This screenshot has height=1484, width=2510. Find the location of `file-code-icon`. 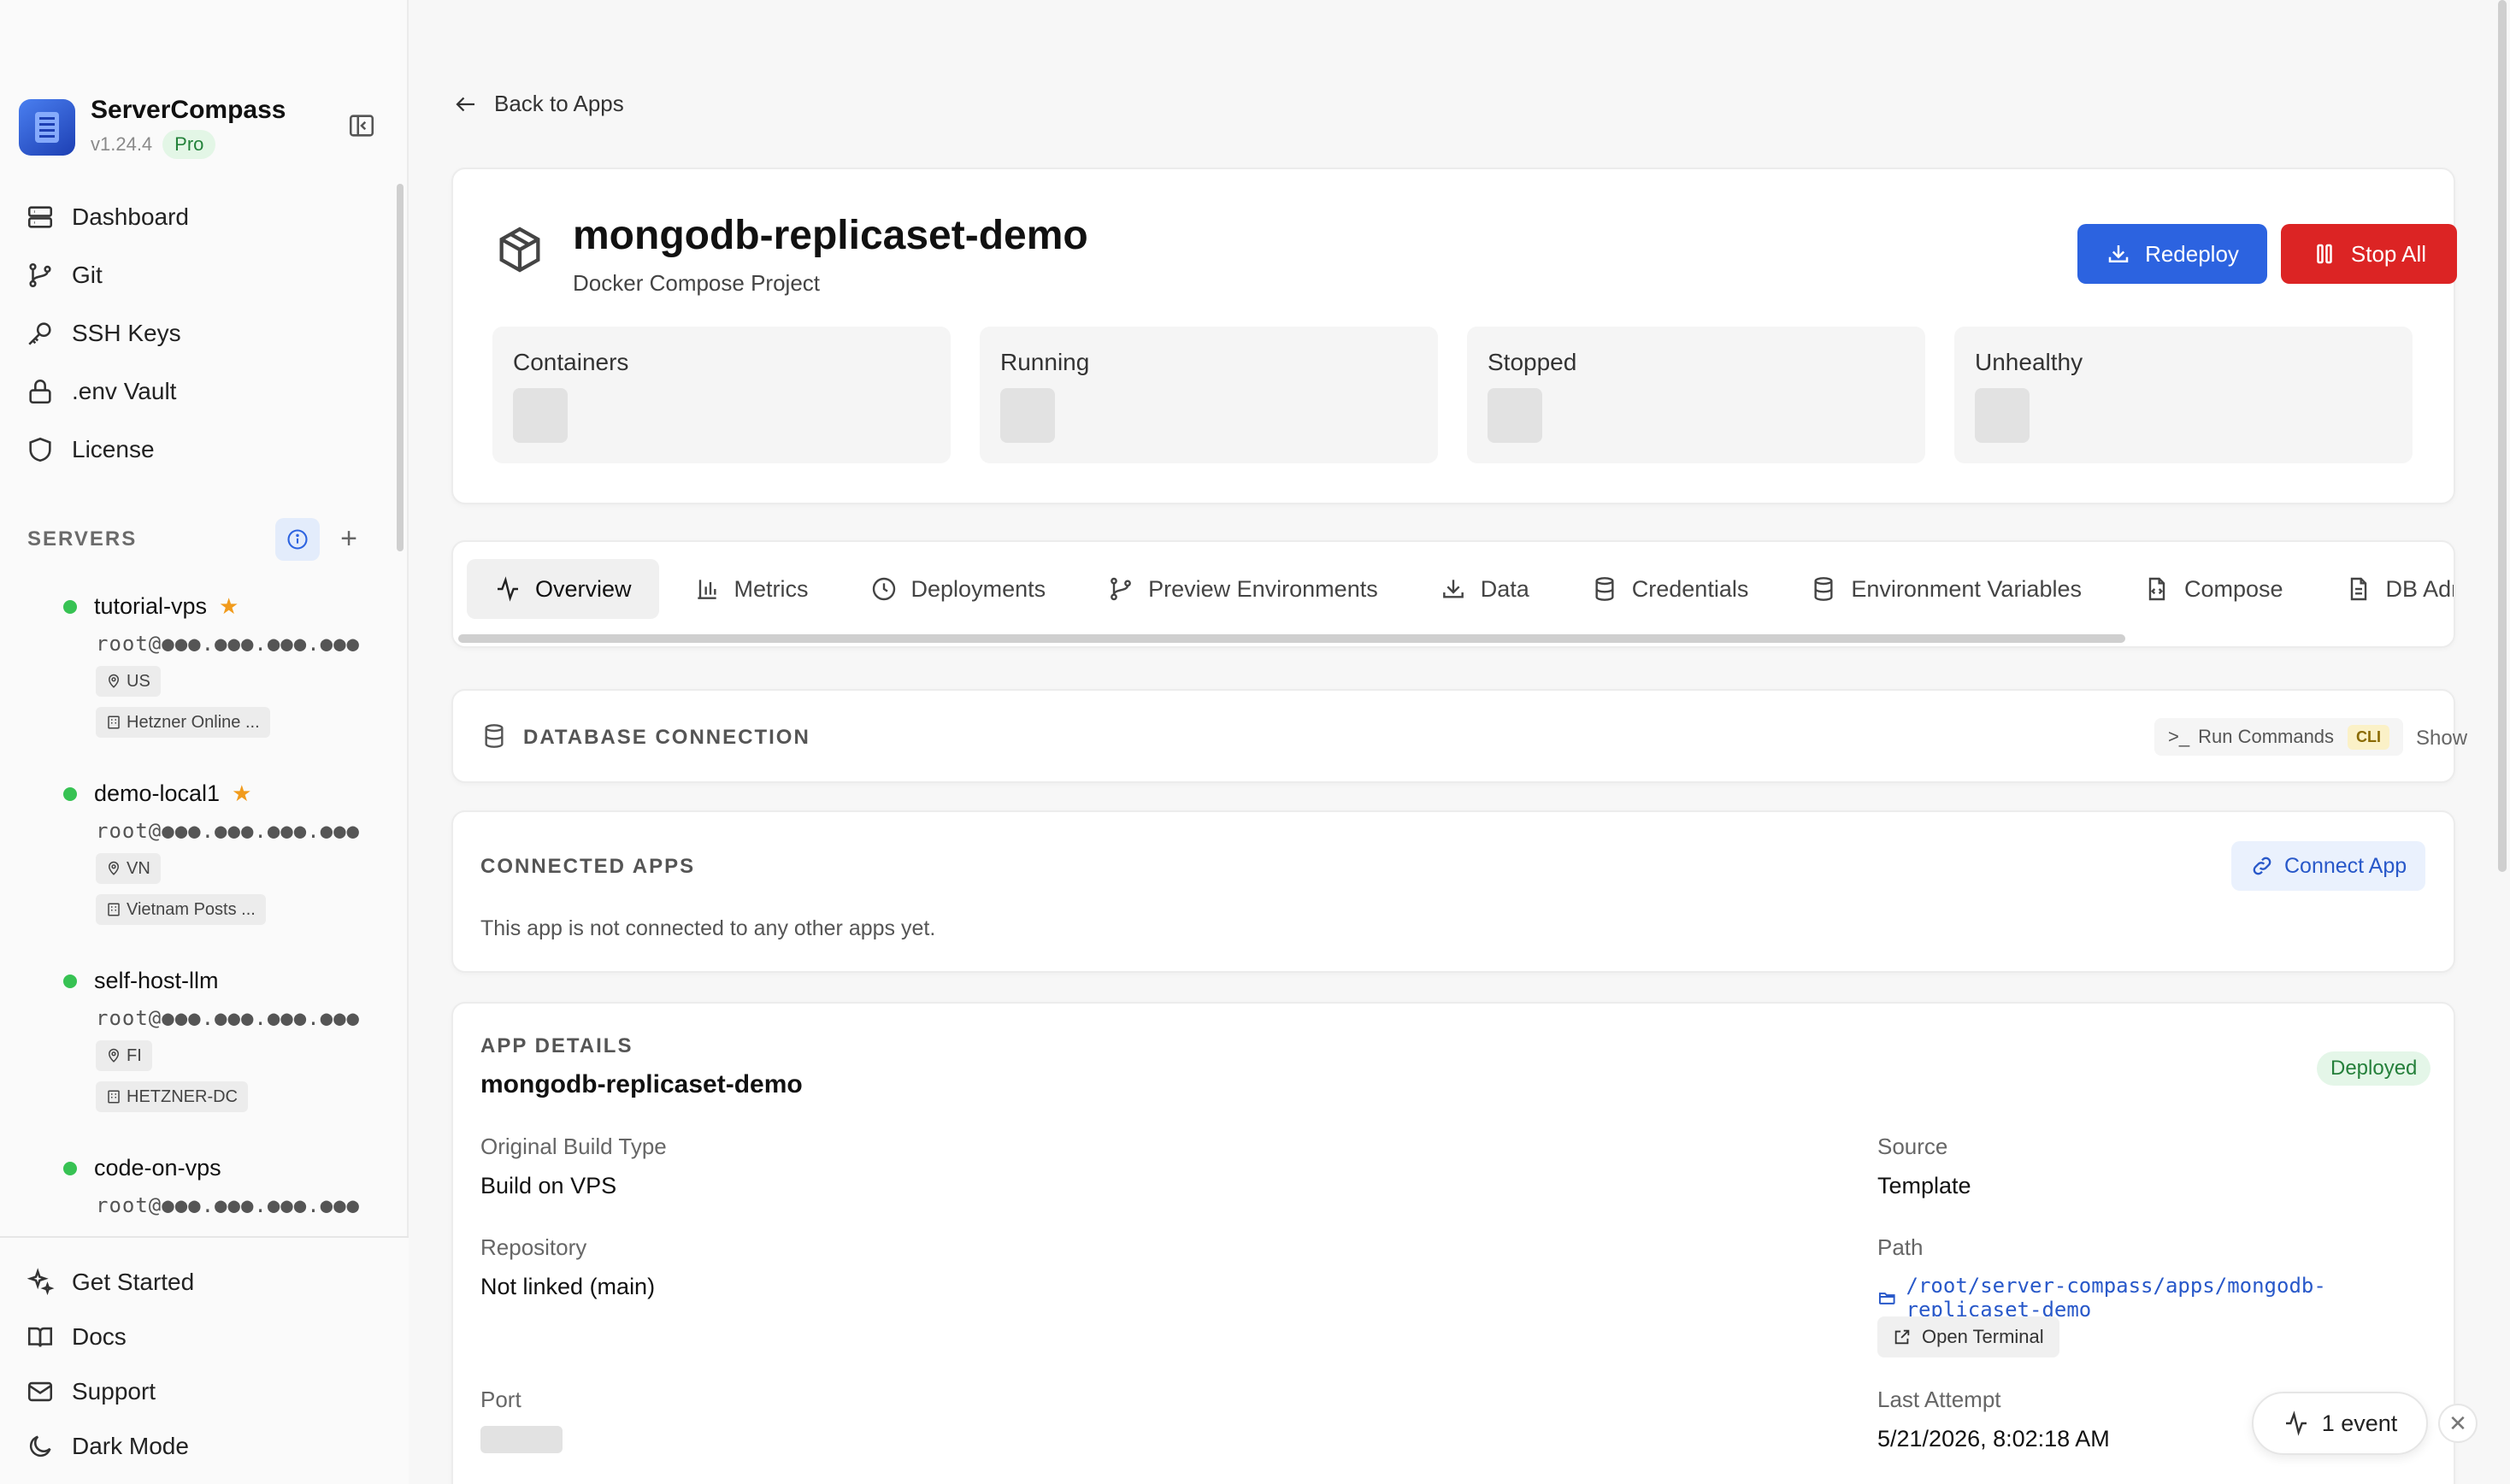

file-code-icon is located at coordinates (2156, 589).